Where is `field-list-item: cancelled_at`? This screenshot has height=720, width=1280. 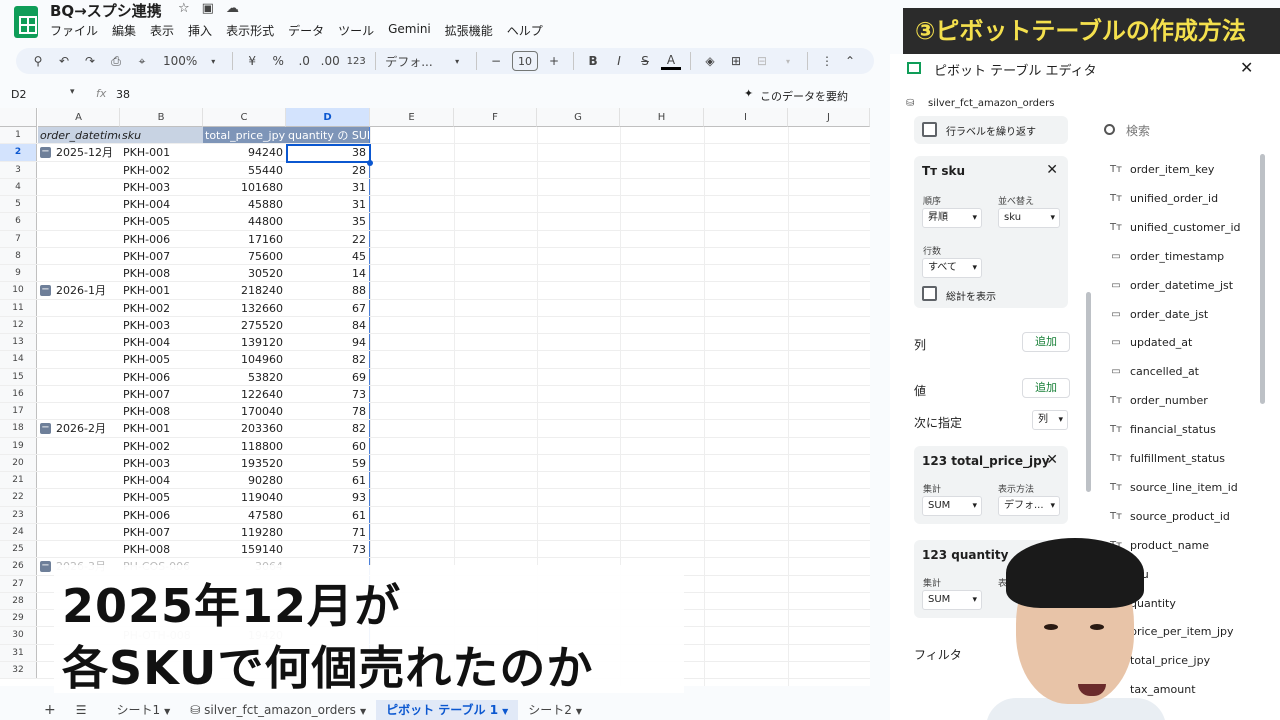
field-list-item: cancelled_at is located at coordinates (1164, 371).